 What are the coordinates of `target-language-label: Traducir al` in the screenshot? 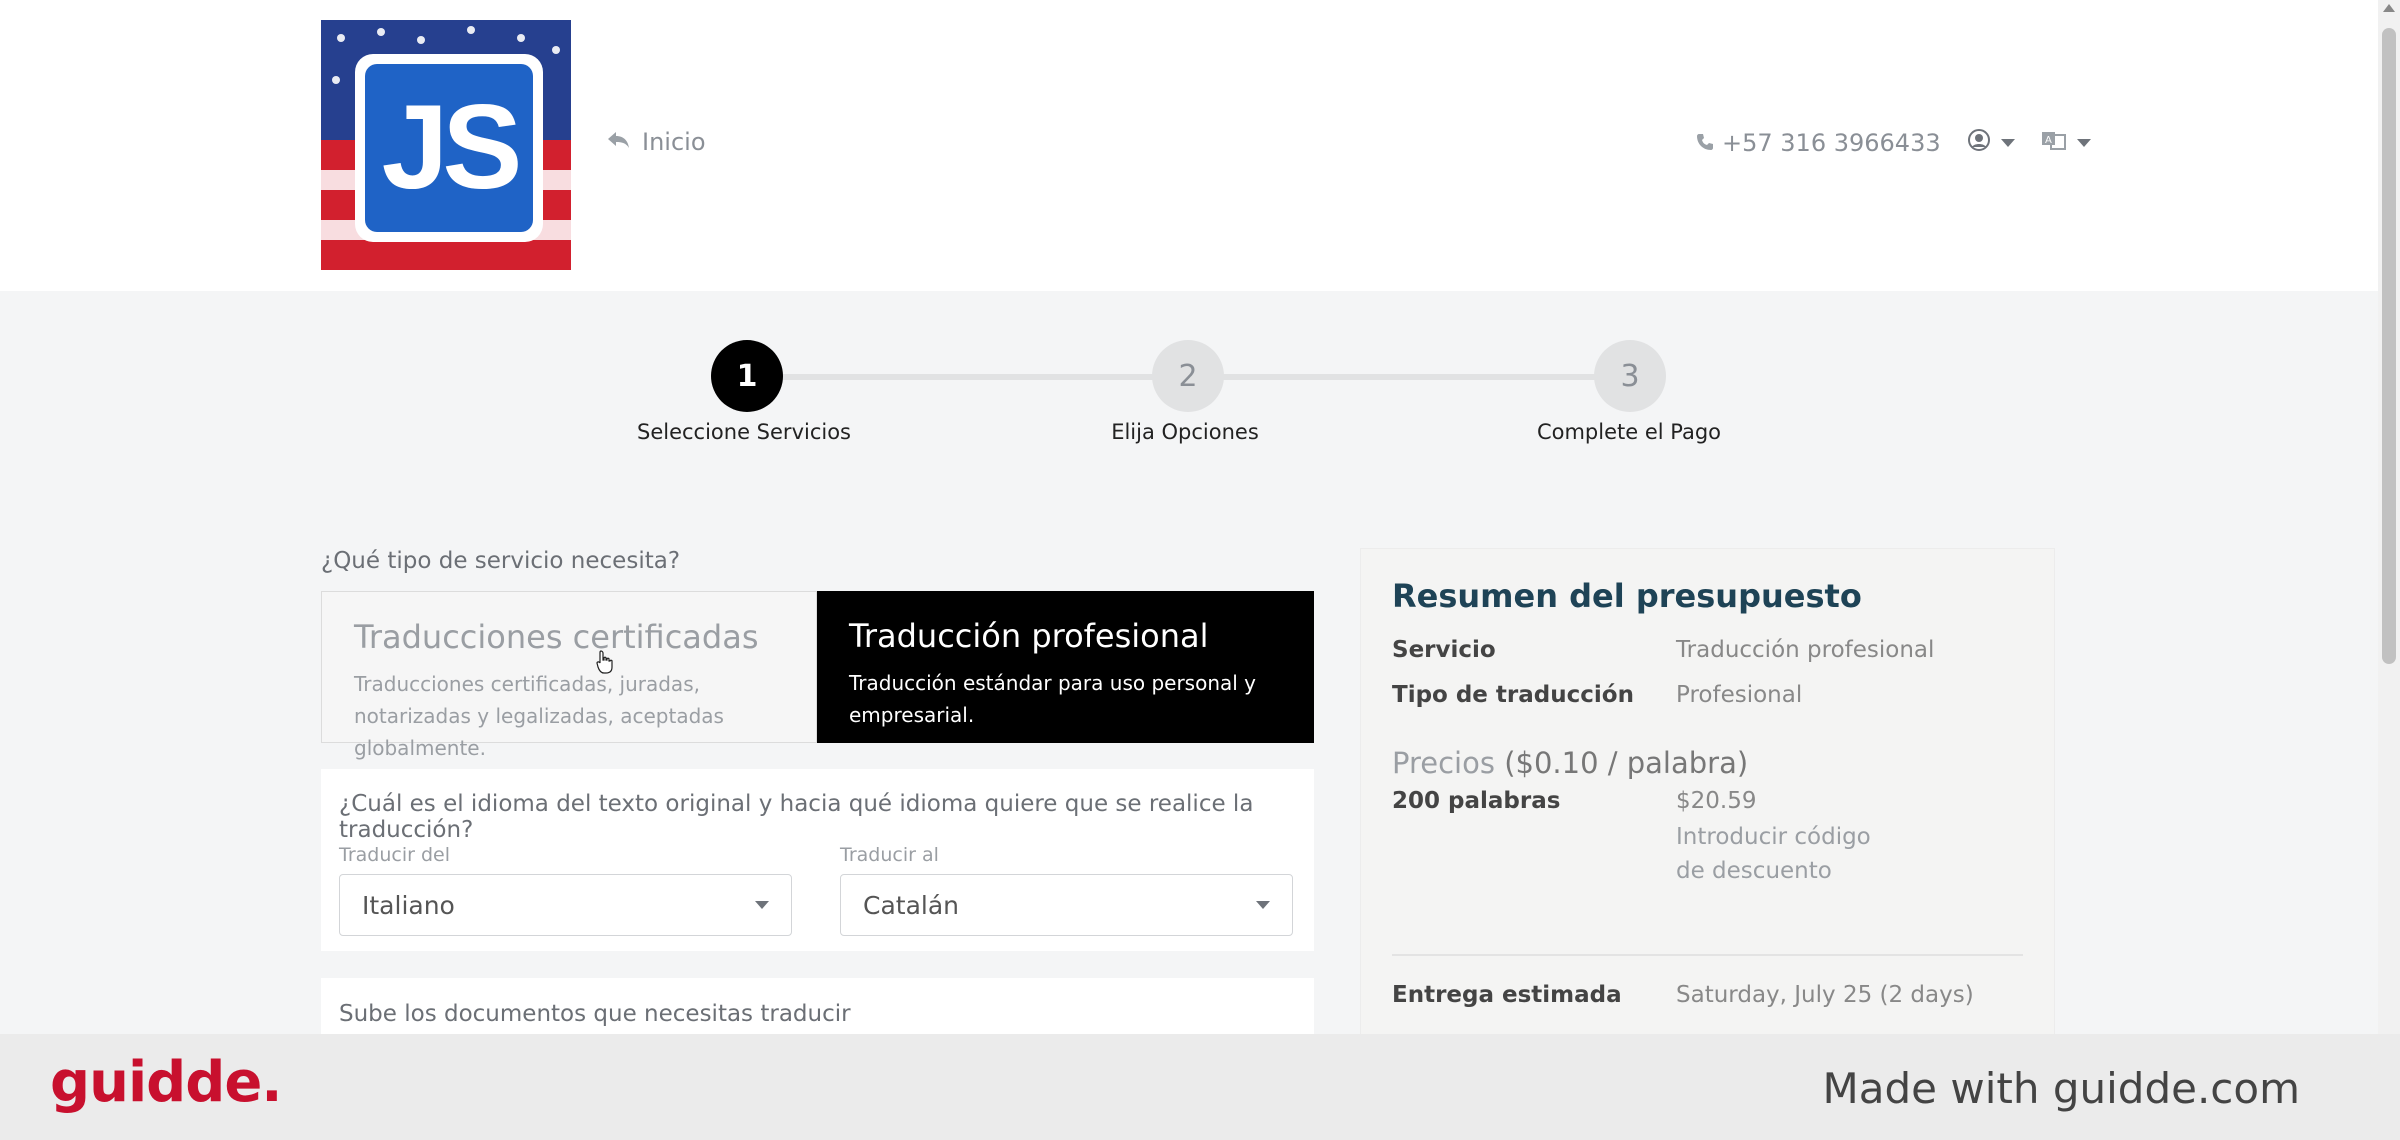 It's located at (889, 855).